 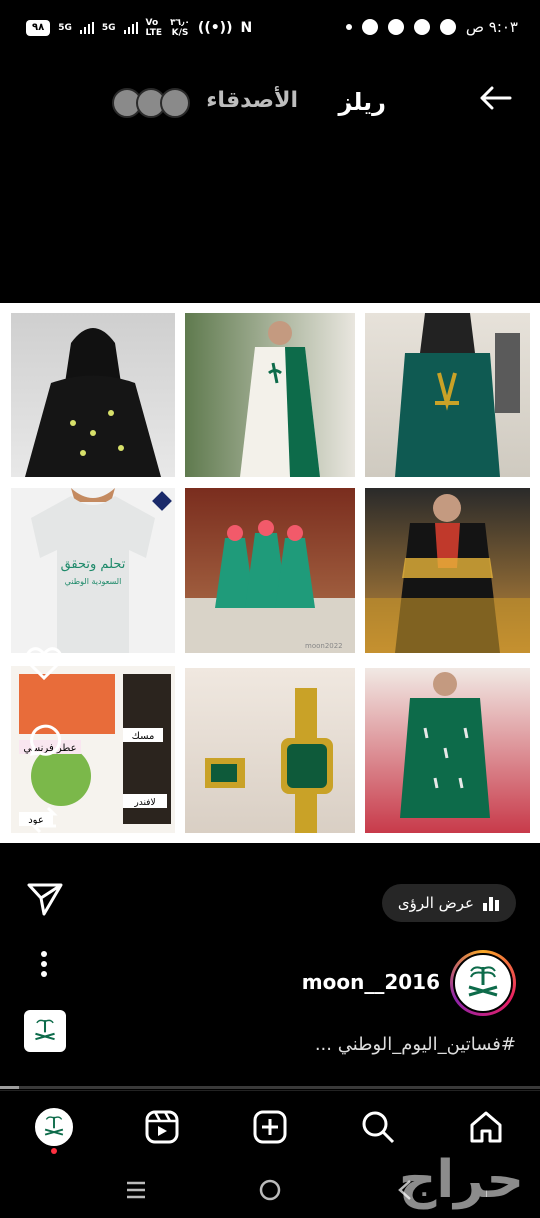 I want to click on recents-icon, so click(x=136, y=1190).